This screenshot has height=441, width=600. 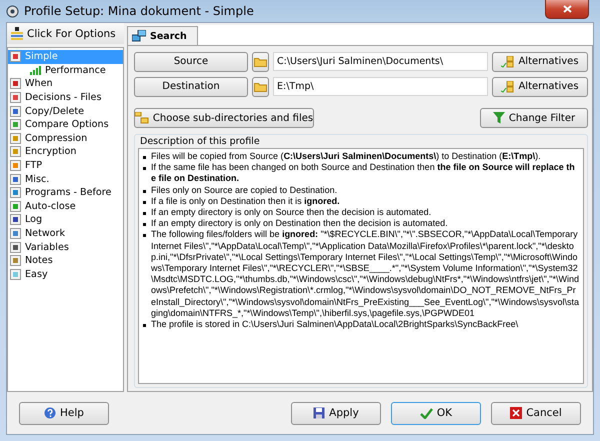 What do you see at coordinates (65, 33) in the screenshot?
I see `options-menu-button: Click For Options` at bounding box center [65, 33].